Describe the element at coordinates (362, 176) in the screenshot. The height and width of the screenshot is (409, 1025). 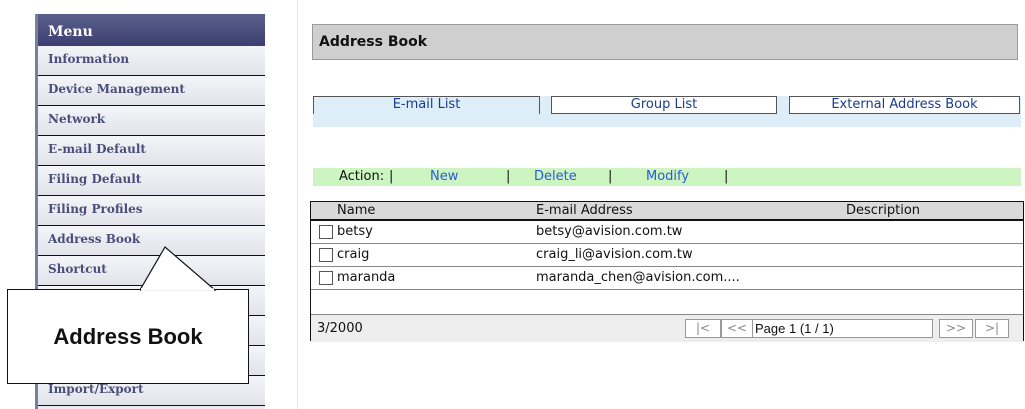
I see `action-label: Action:` at that location.